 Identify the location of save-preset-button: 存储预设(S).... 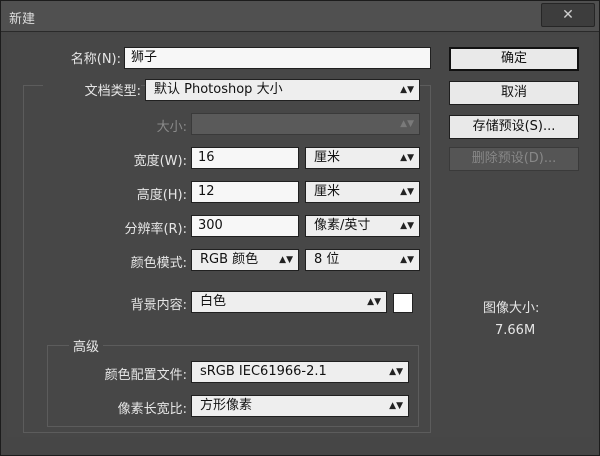
(514, 127).